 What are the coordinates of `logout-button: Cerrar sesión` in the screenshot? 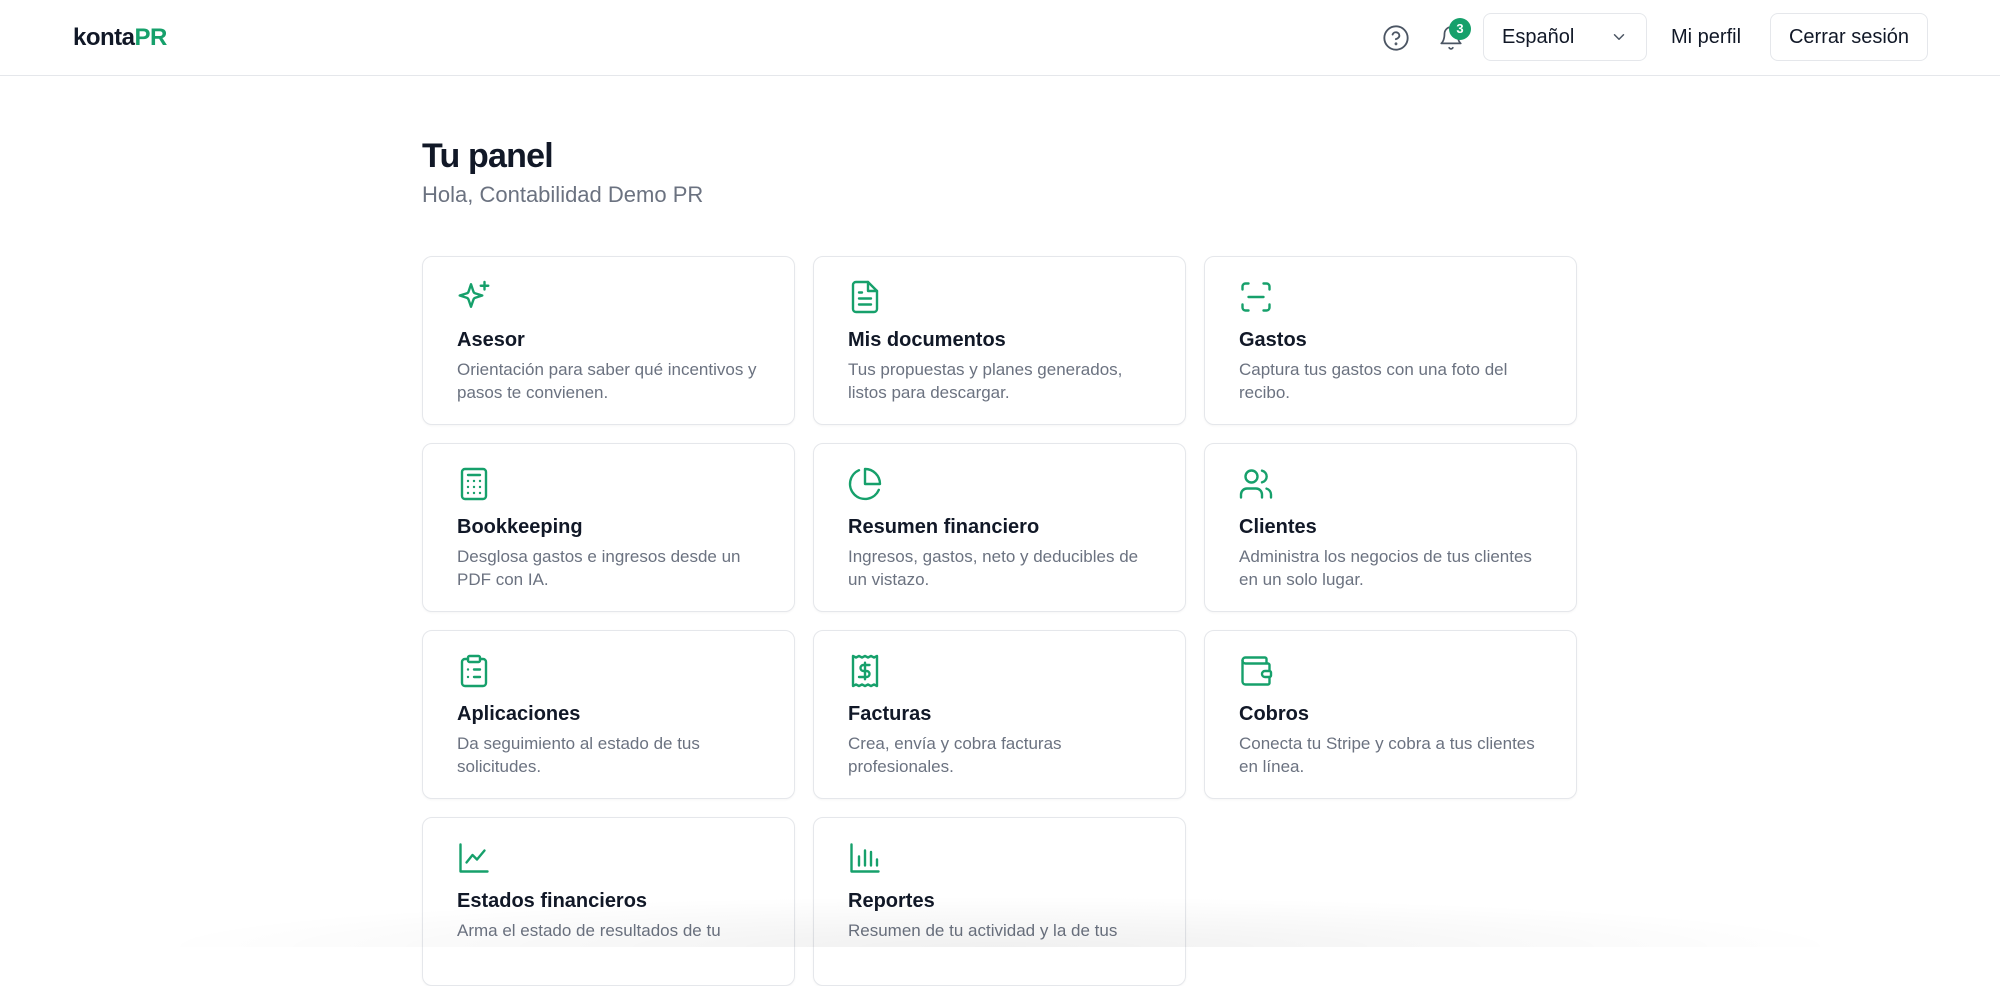 It's located at (1849, 37).